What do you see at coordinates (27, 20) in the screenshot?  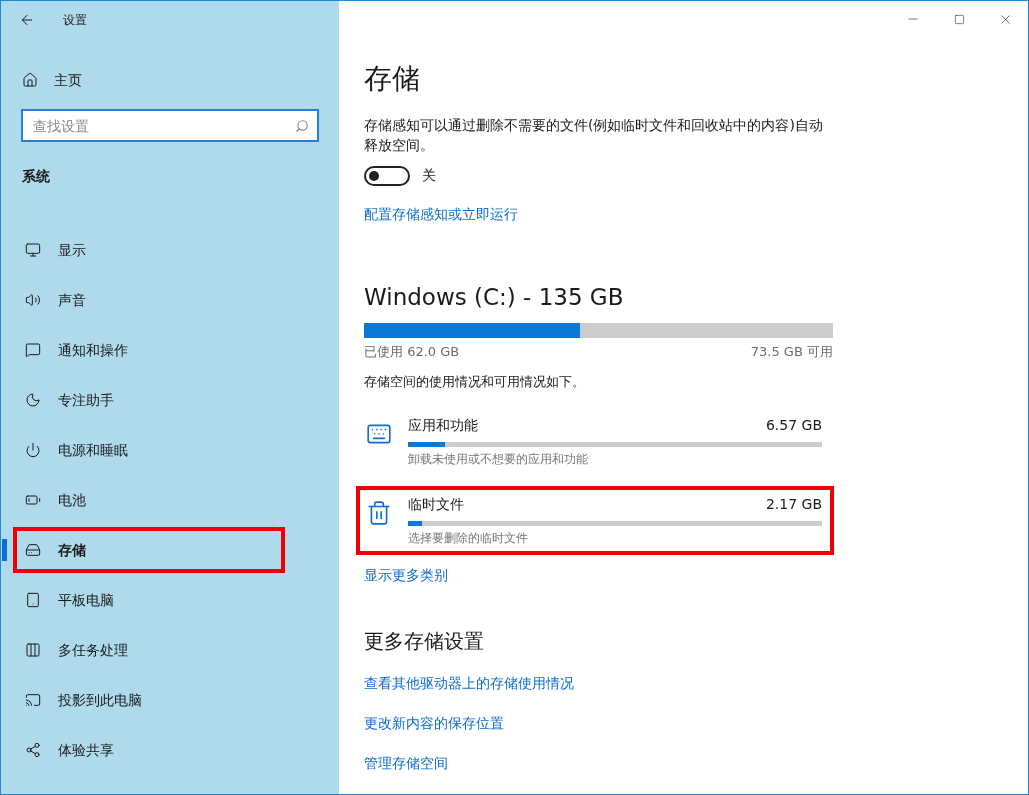 I see `back-icon` at bounding box center [27, 20].